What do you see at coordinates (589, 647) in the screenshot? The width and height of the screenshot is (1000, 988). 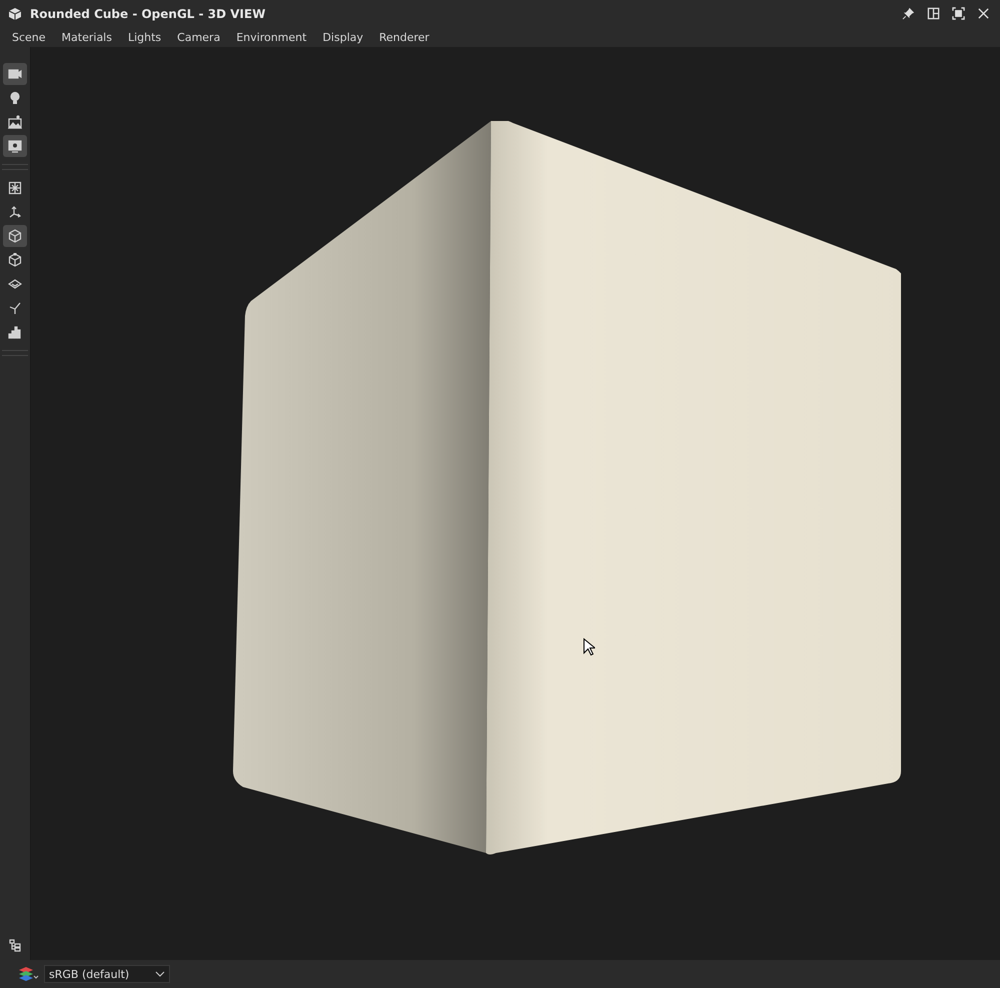 I see `mouse-cursor-icon` at bounding box center [589, 647].